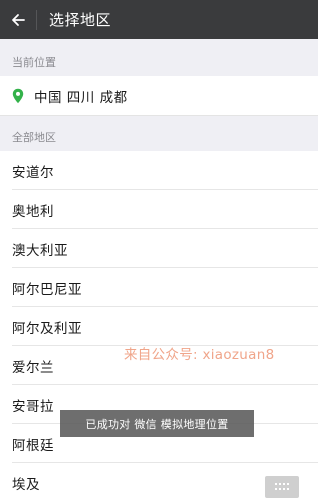 The height and width of the screenshot is (502, 320). Describe the element at coordinates (159, 287) in the screenshot. I see `region-item: 阿尔巴尼亚` at that location.